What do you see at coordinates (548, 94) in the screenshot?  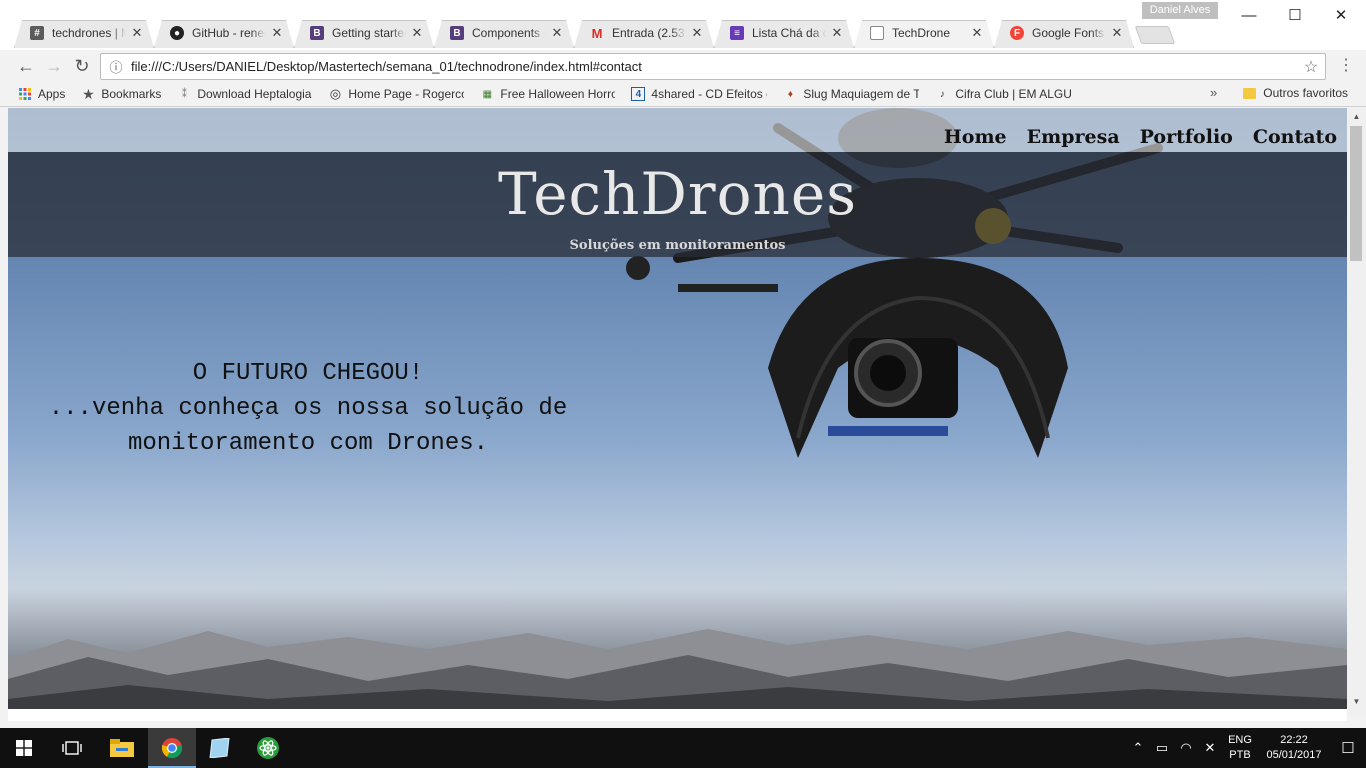 I see `bookmark-halloween: ▦ Free Halloween Horro` at bounding box center [548, 94].